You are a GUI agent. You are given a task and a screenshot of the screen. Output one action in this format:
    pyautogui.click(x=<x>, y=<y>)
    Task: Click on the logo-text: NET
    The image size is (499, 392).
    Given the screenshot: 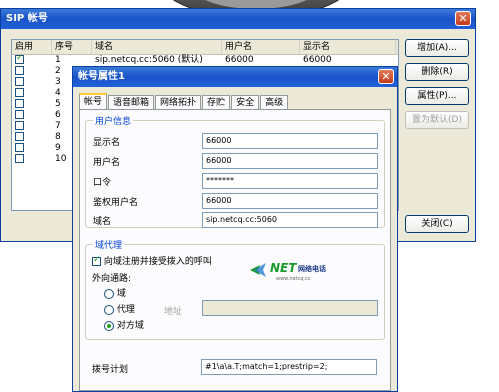 What is the action you would take?
    pyautogui.click(x=283, y=268)
    